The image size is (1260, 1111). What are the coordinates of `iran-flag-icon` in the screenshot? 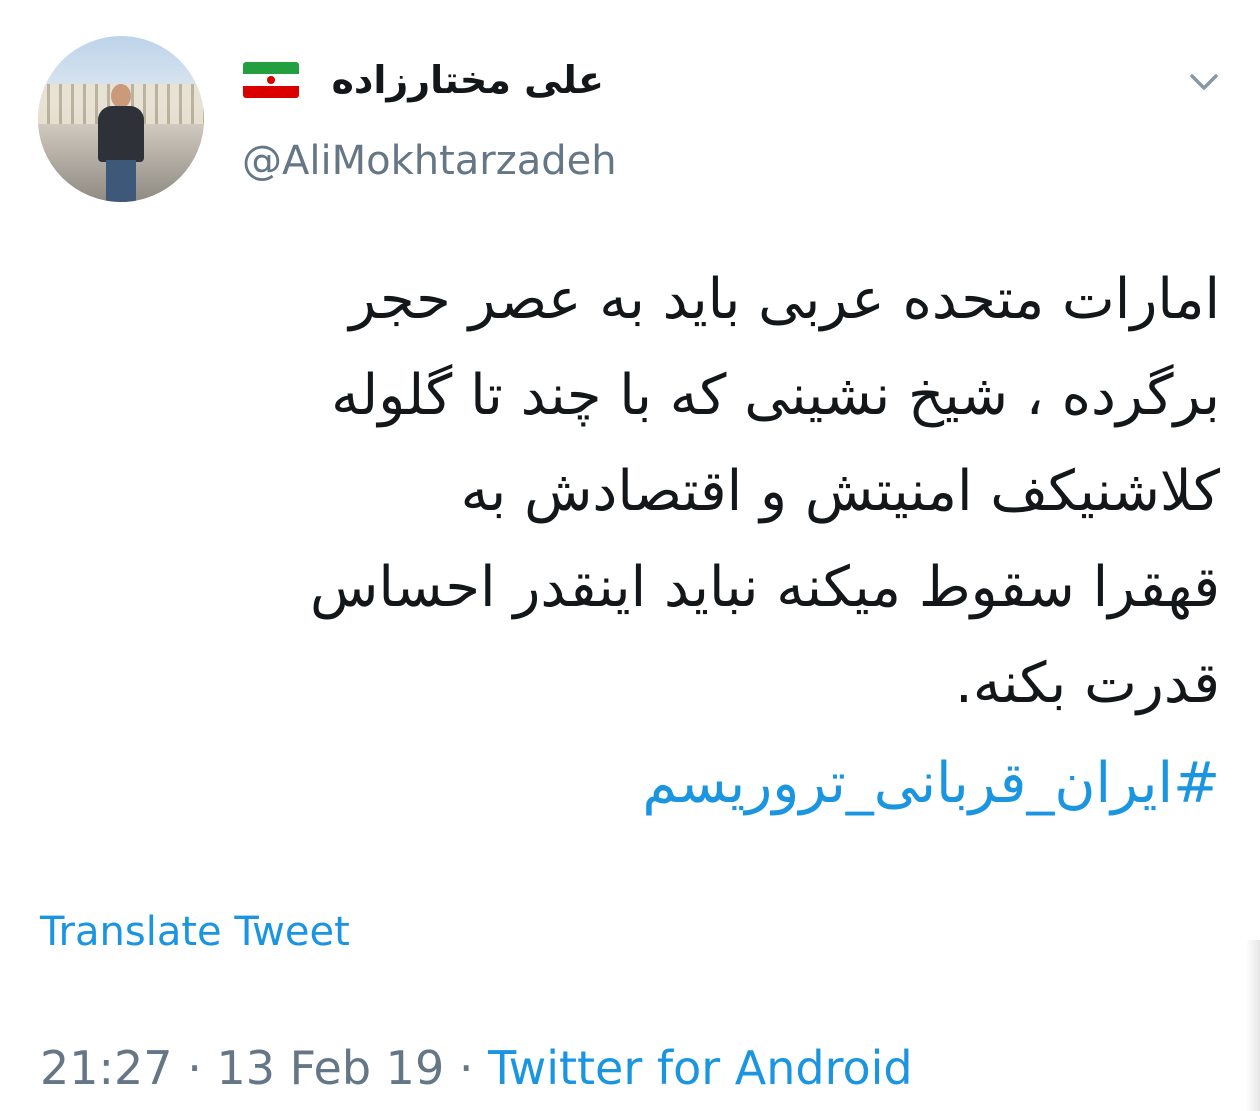 It's located at (271, 80).